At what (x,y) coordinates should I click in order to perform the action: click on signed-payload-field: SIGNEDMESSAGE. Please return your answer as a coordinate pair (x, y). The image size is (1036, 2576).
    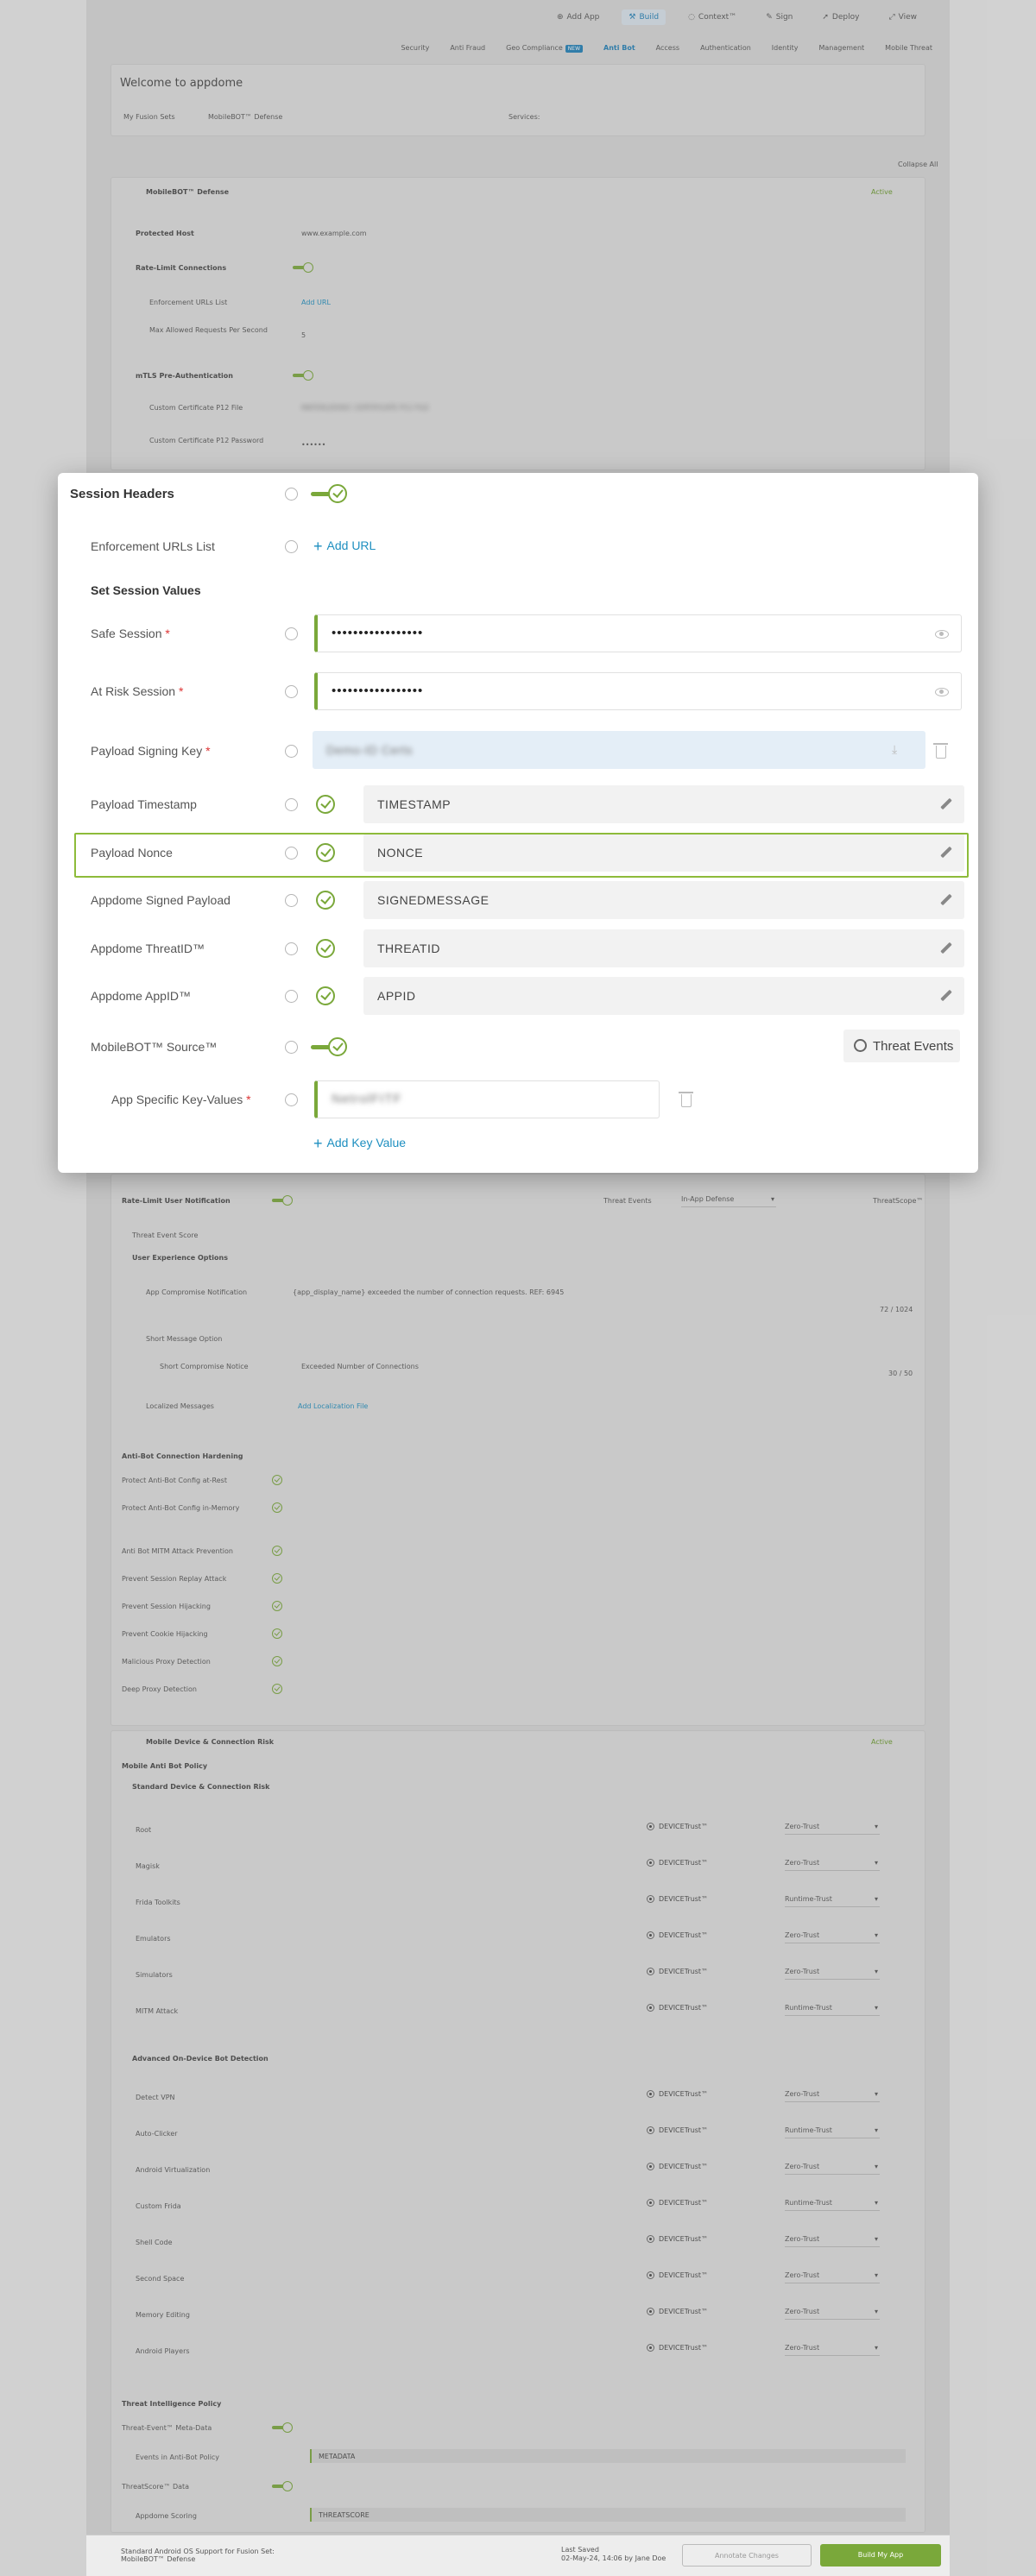
    Looking at the image, I should click on (663, 900).